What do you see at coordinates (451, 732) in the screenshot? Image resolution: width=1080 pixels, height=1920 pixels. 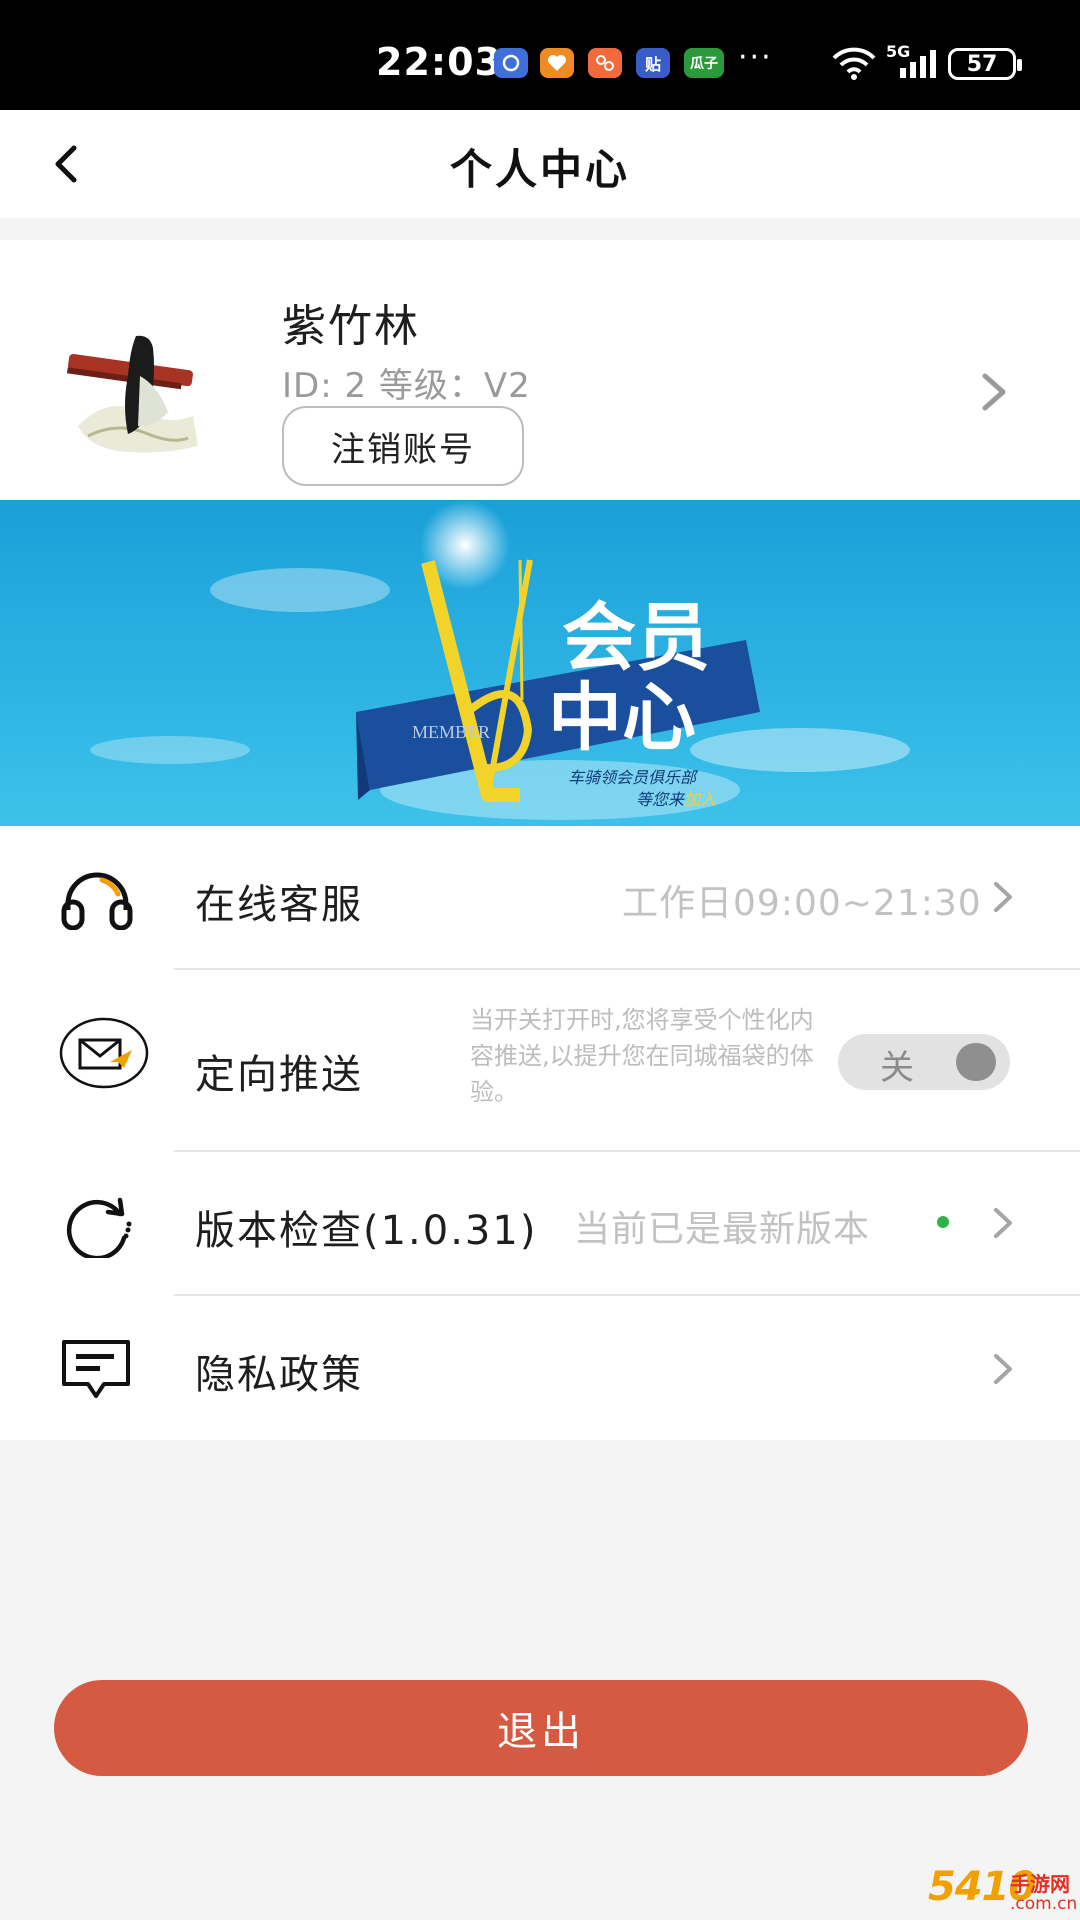 I see `banner-ribbon-text: MEMBER` at bounding box center [451, 732].